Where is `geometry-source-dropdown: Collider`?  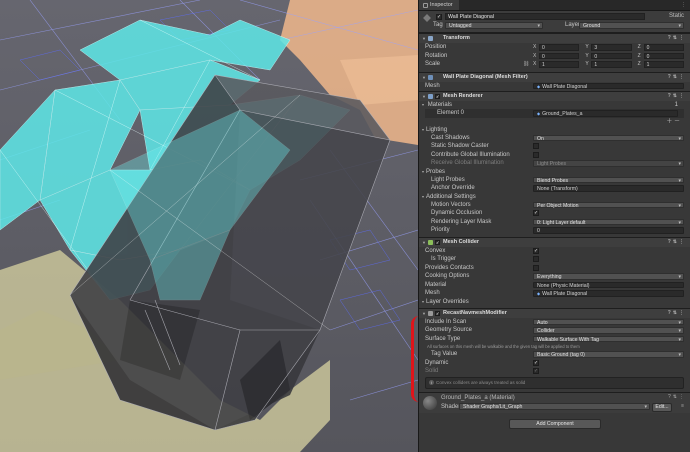
geometry-source-dropdown: Collider is located at coordinates (608, 330).